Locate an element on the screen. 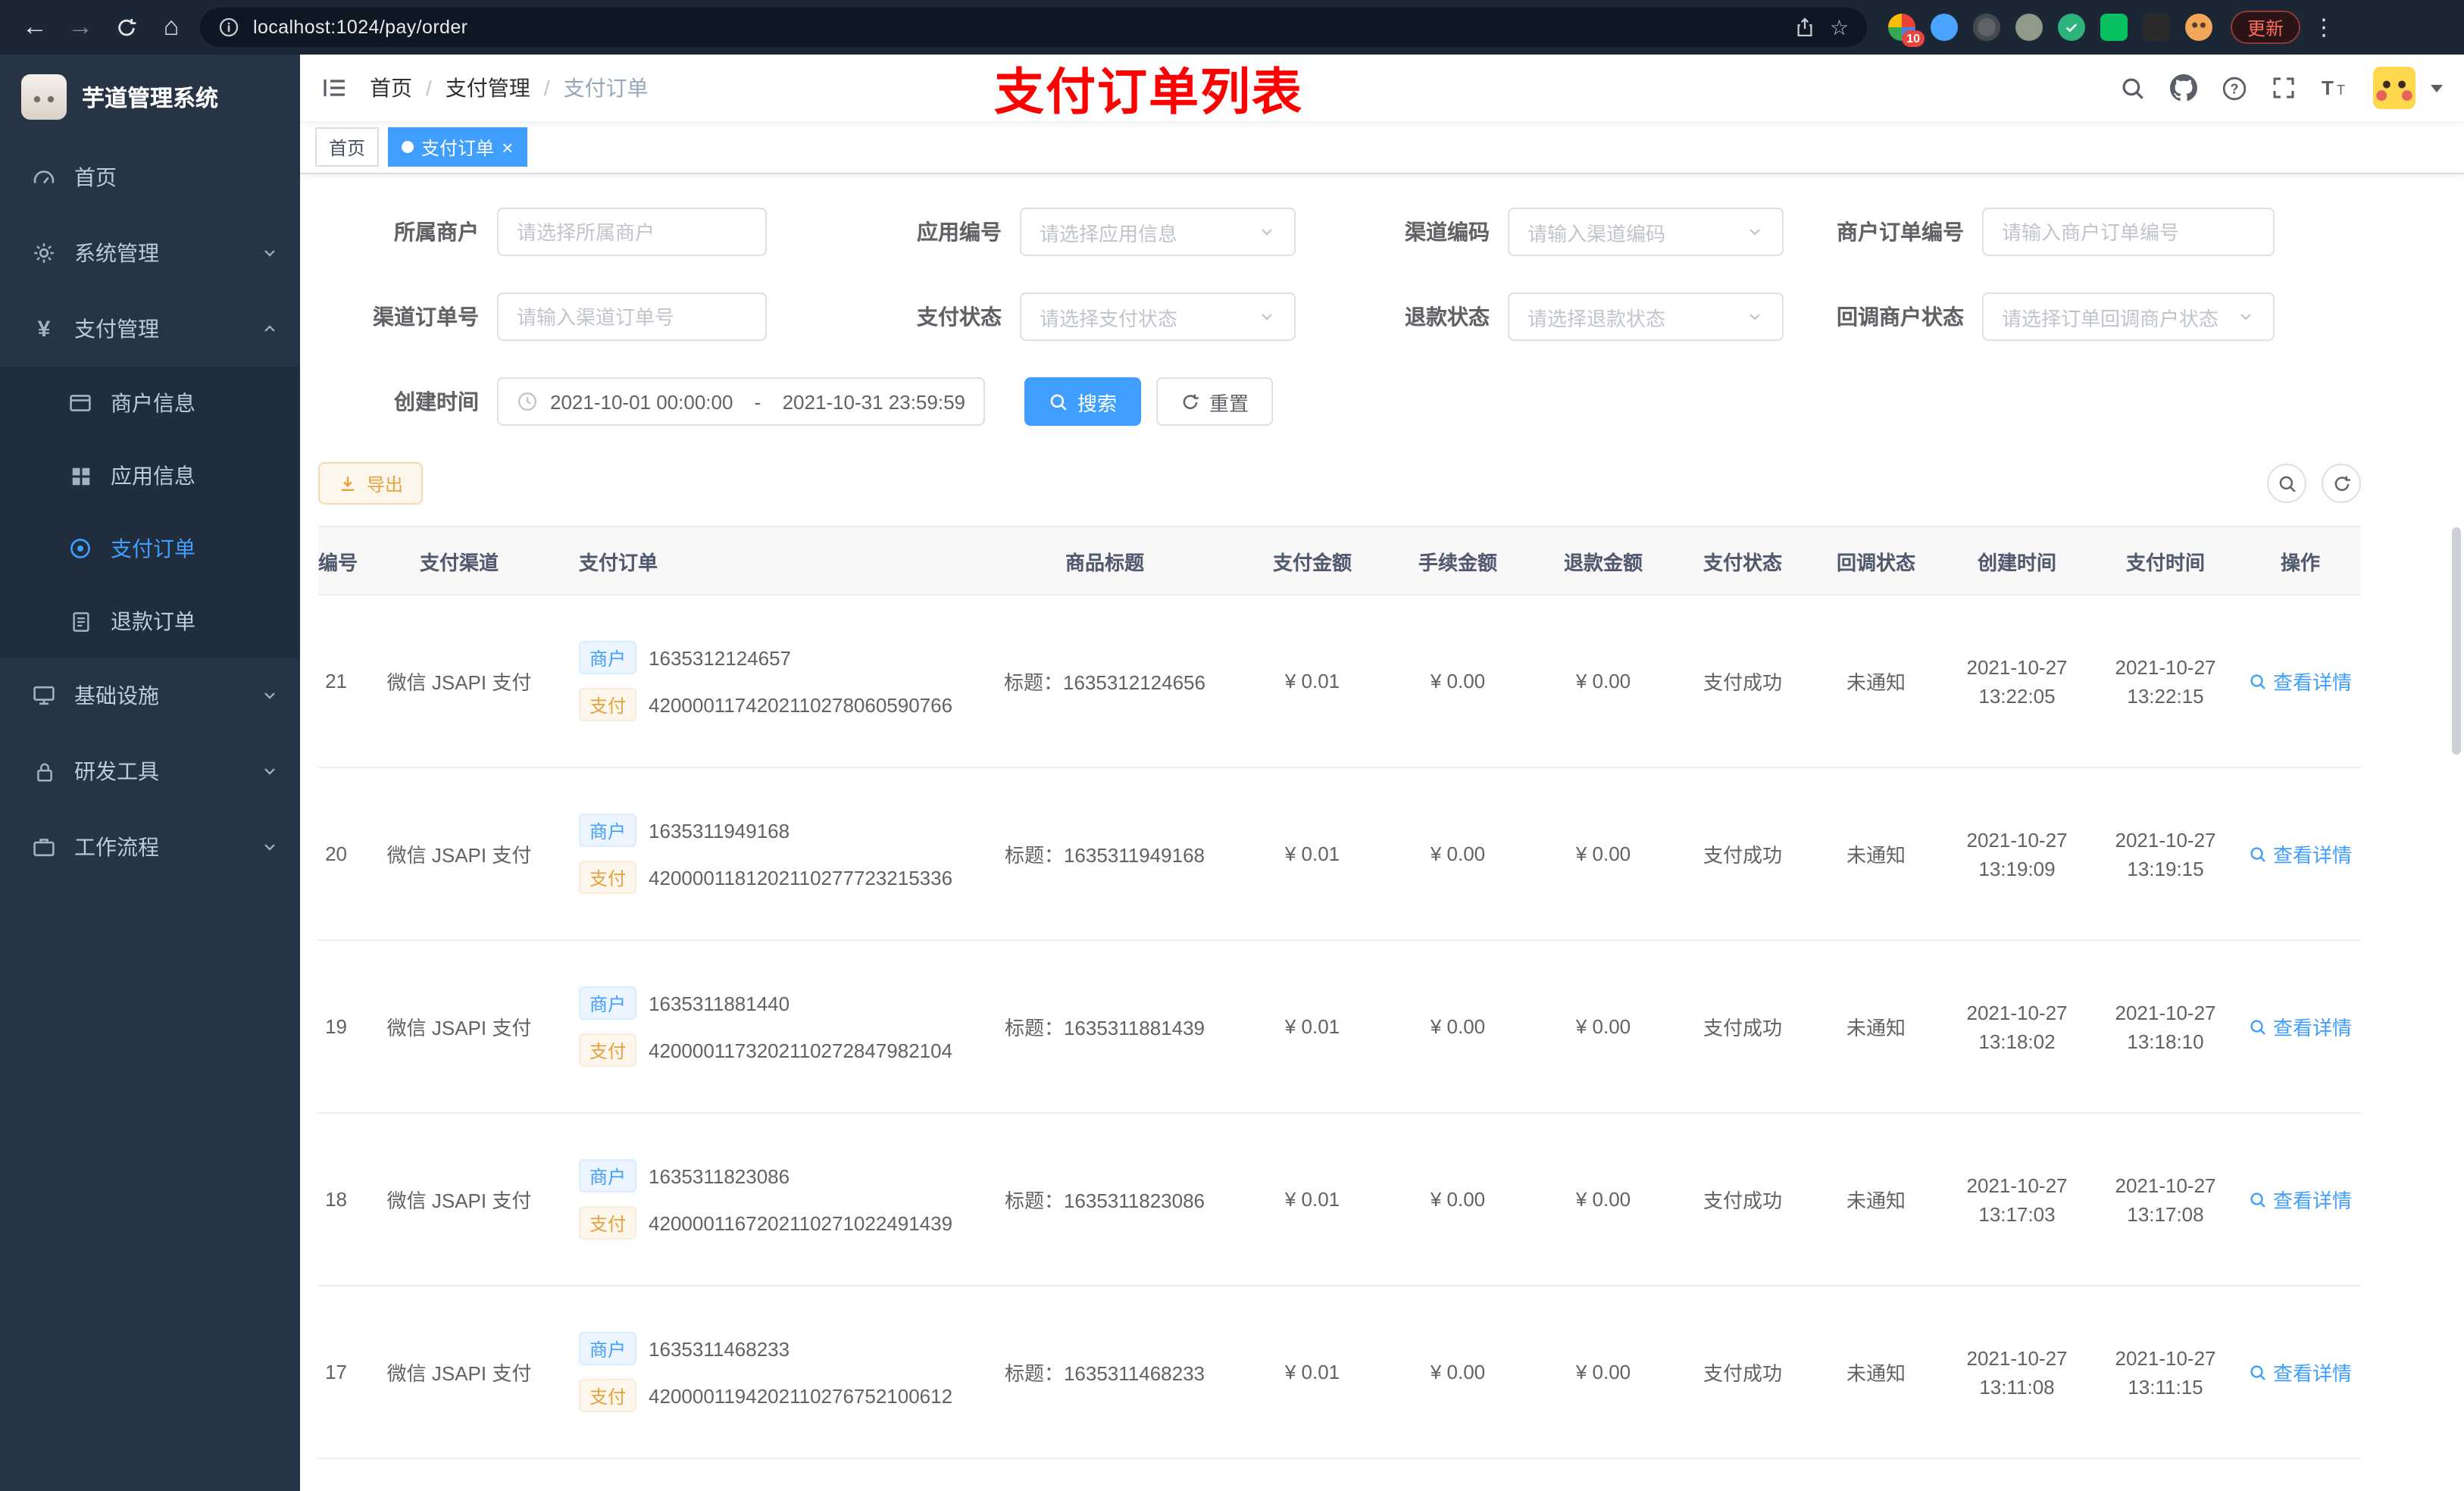 The height and width of the screenshot is (1491, 2464). cell-title: 标题：1635311823086 is located at coordinates (1105, 1199).